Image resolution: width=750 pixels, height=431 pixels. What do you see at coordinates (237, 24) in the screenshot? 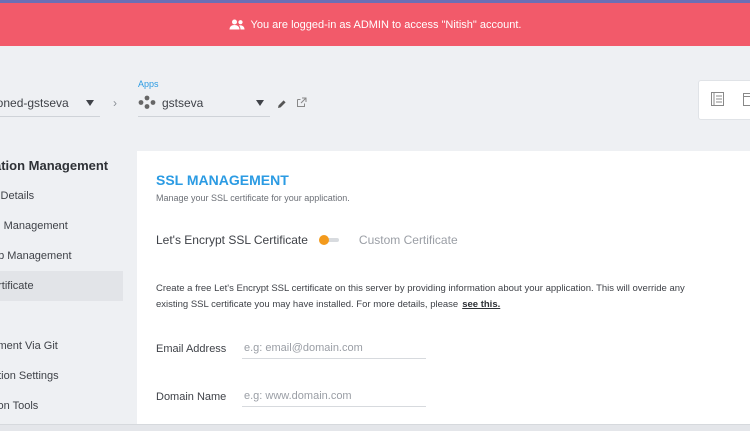
I see `users-icon` at bounding box center [237, 24].